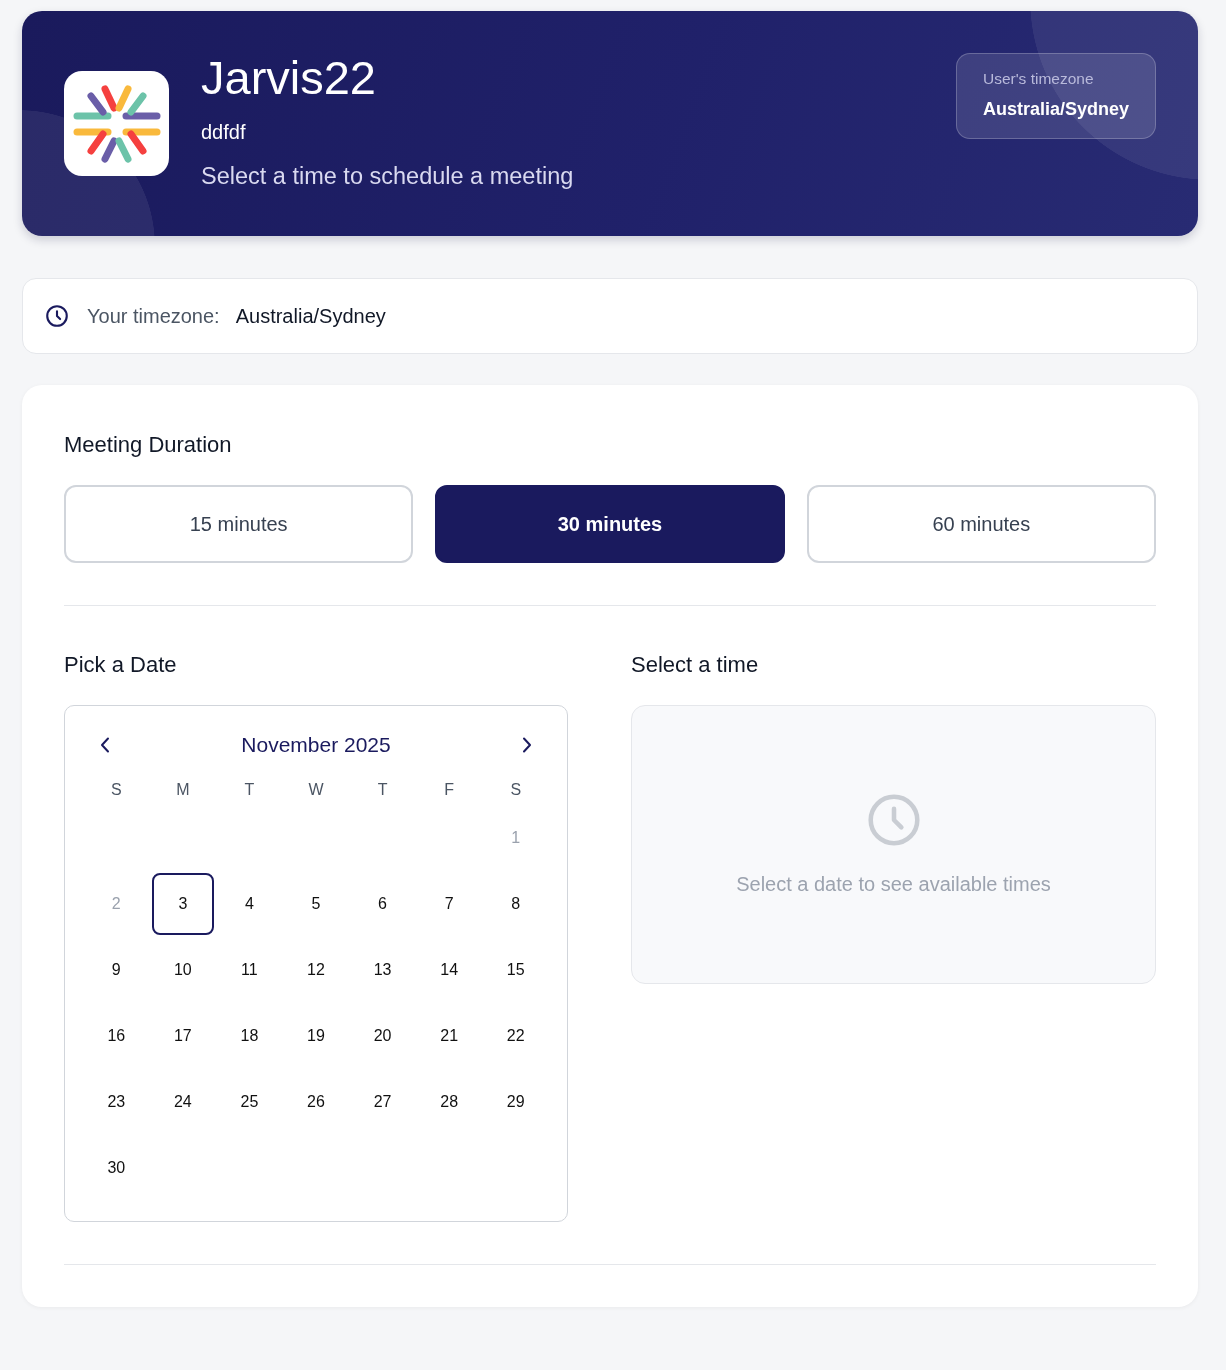 The height and width of the screenshot is (1370, 1226). I want to click on empty-state-message: Select a date to see available times, so click(893, 883).